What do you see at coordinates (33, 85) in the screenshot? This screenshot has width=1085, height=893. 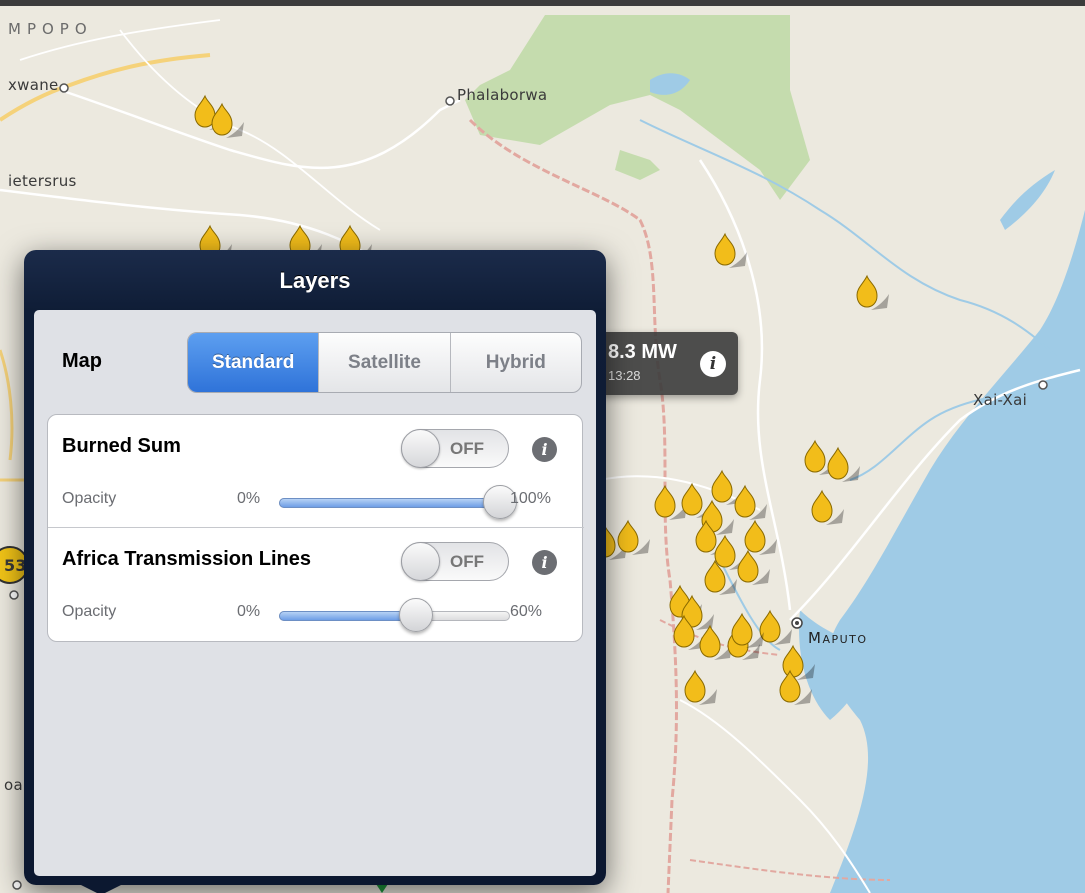 I see `map-label-town: xwane` at bounding box center [33, 85].